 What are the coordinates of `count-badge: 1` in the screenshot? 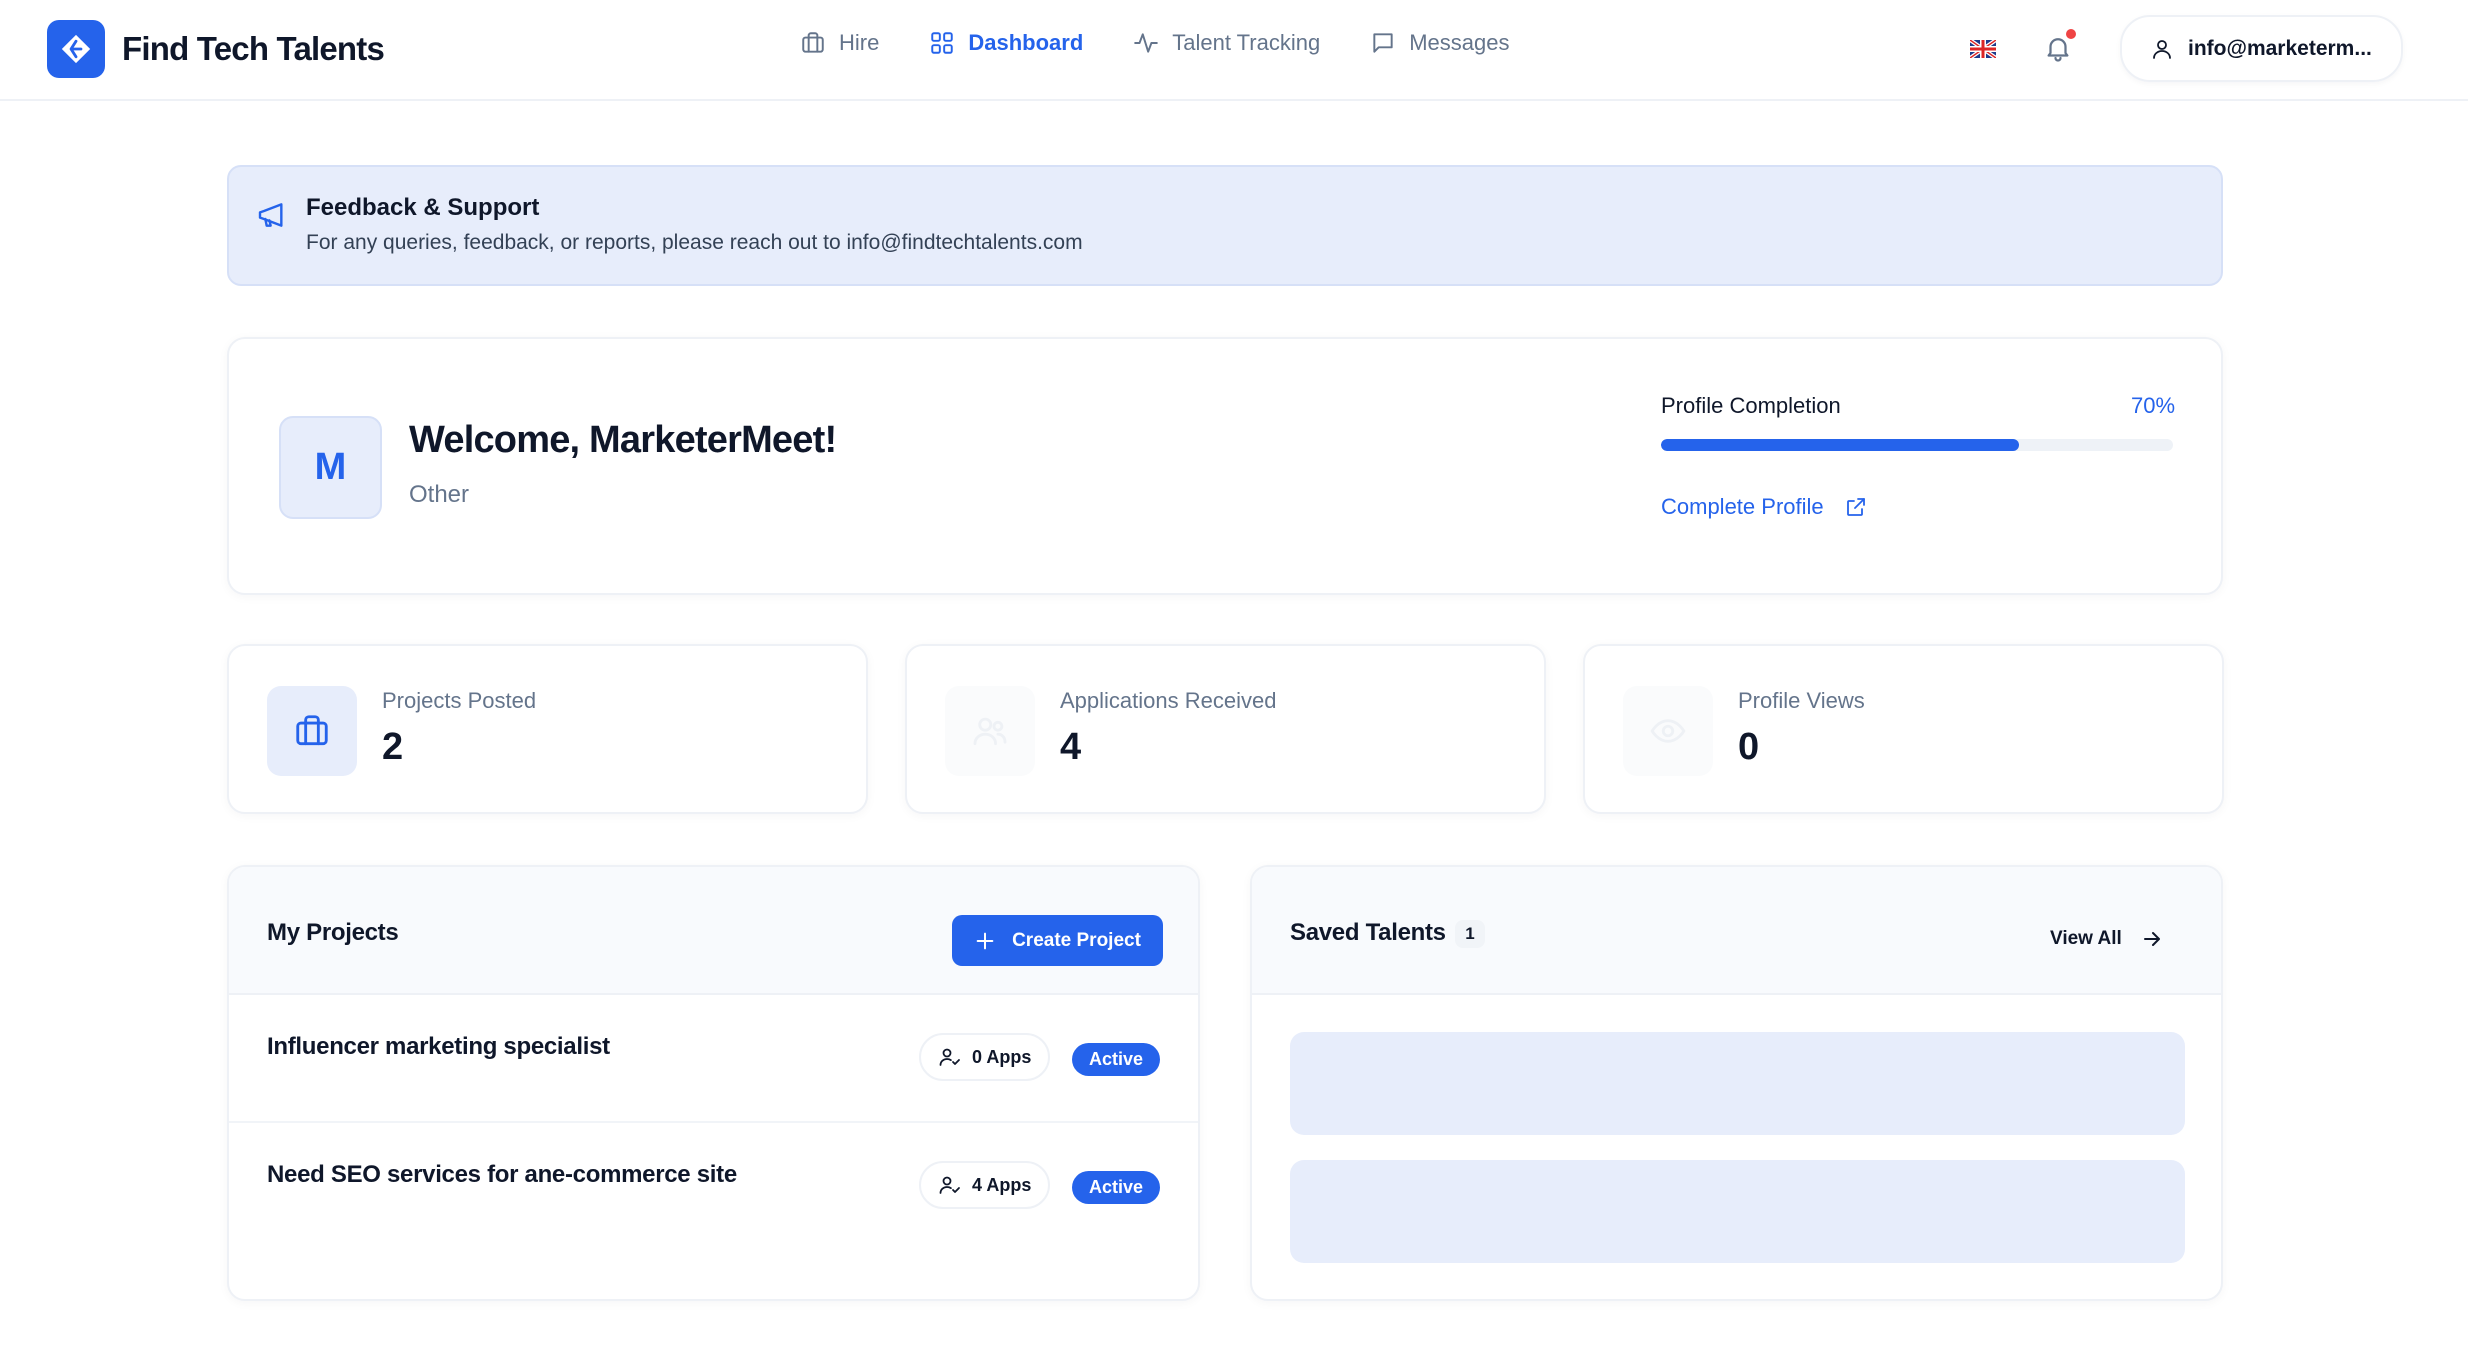 It's located at (1470, 934).